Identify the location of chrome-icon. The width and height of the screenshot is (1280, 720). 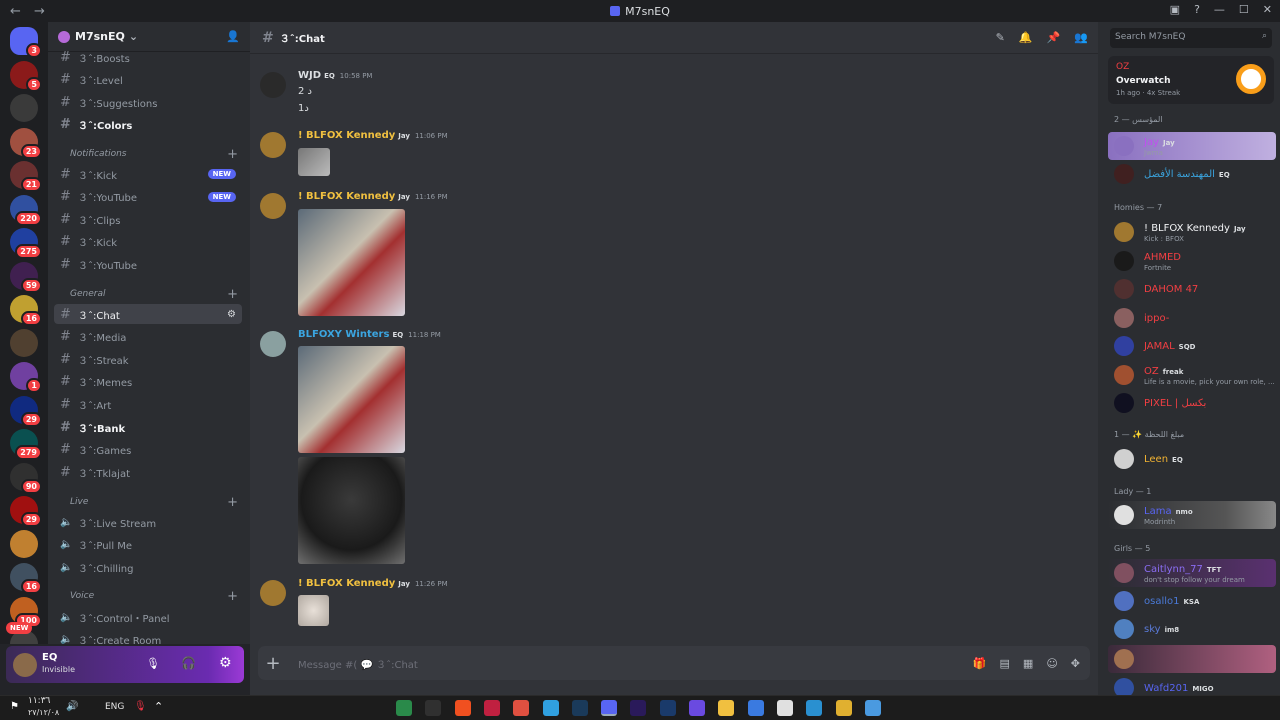
(843, 708).